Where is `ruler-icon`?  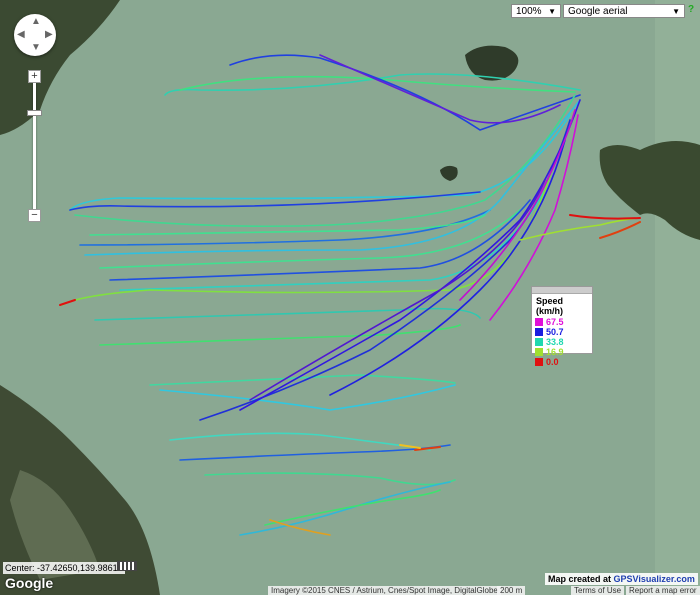 ruler-icon is located at coordinates (127, 566).